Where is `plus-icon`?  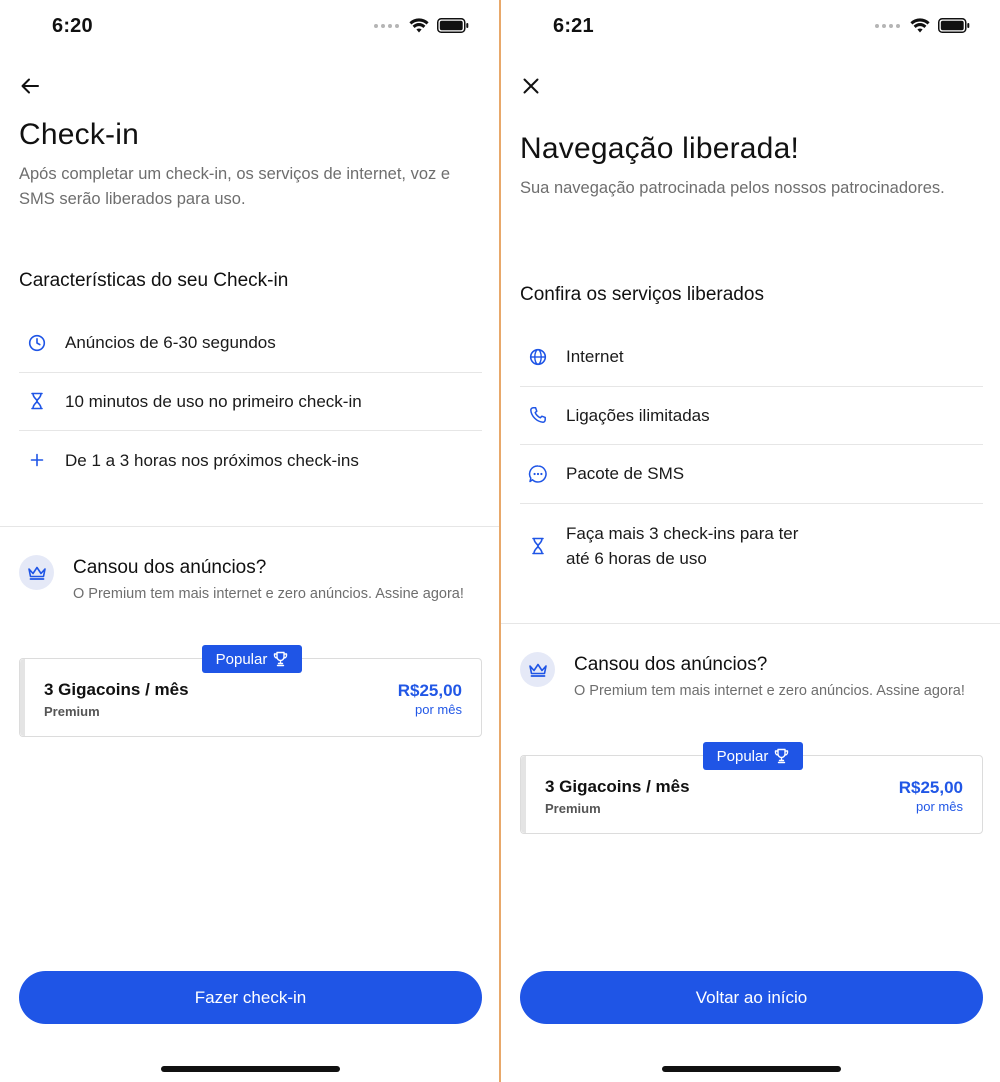
plus-icon is located at coordinates (37, 460).